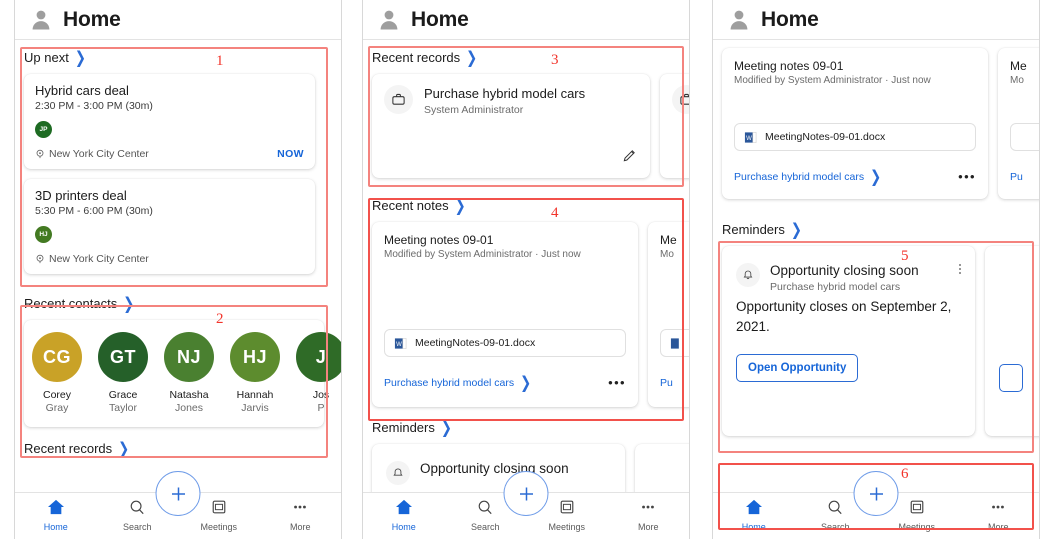 Image resolution: width=1058 pixels, height=539 pixels. I want to click on contact-item: GT Grace Taylor, so click(123, 373).